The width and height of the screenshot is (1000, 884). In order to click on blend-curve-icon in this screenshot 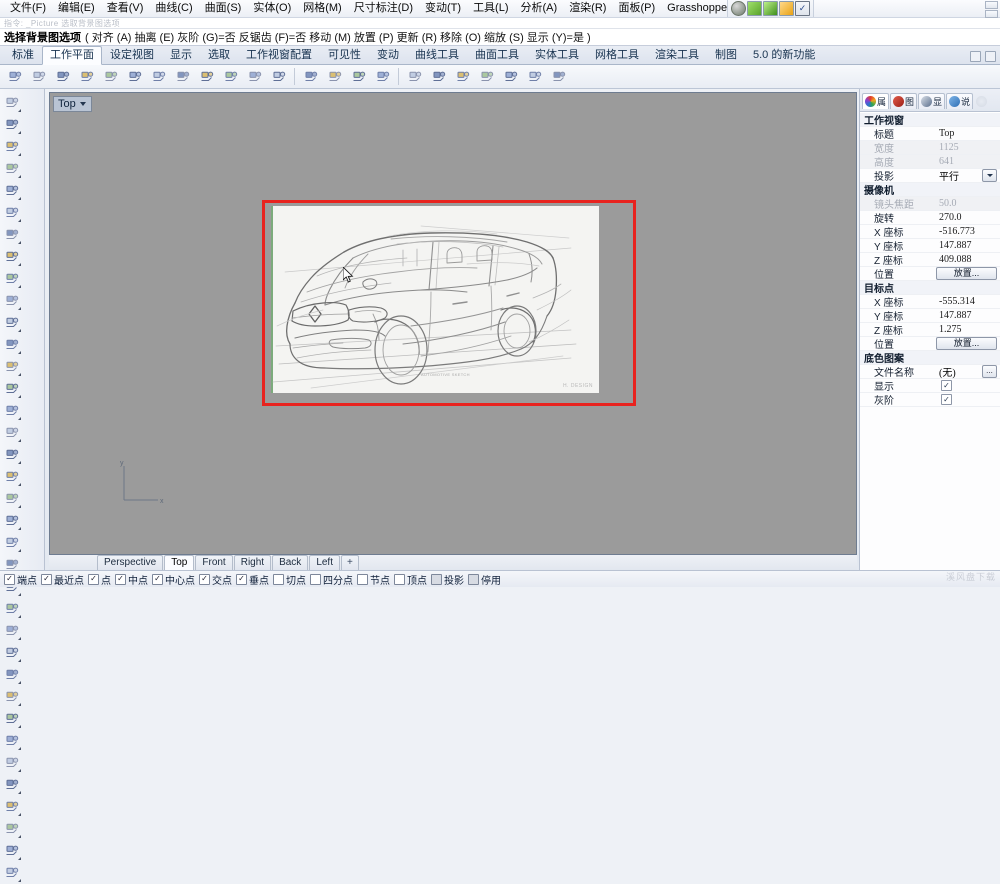, I will do `click(11, 609)`.